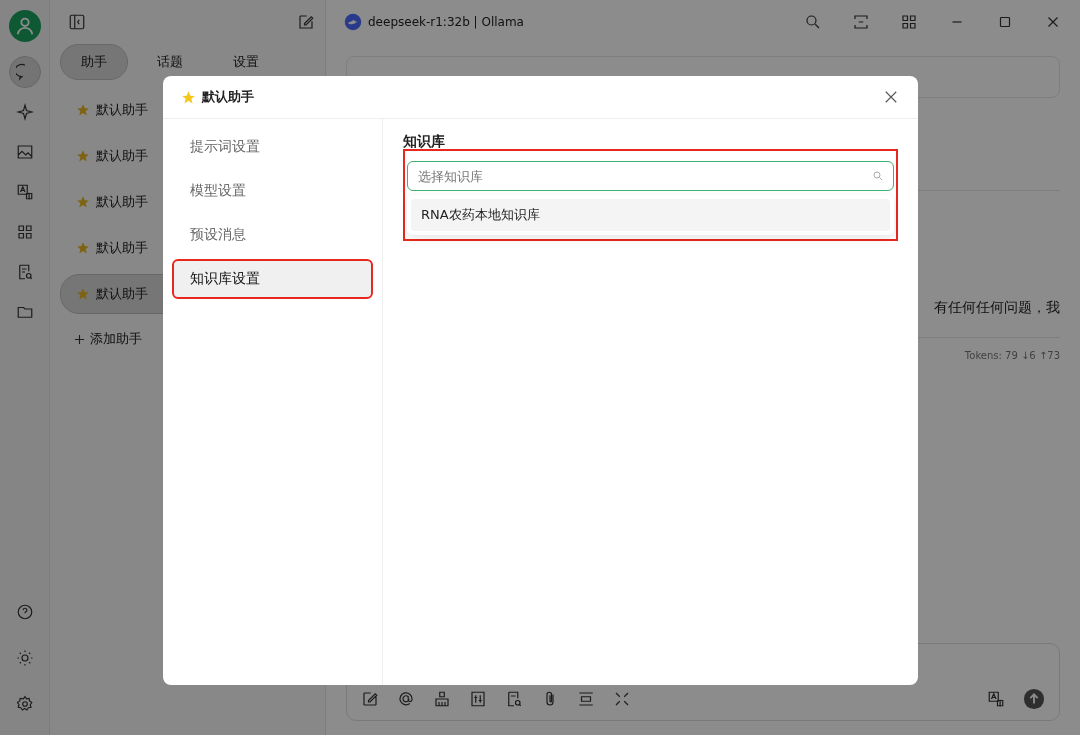 The height and width of the screenshot is (735, 1080). I want to click on section-title: 知识库, so click(424, 142).